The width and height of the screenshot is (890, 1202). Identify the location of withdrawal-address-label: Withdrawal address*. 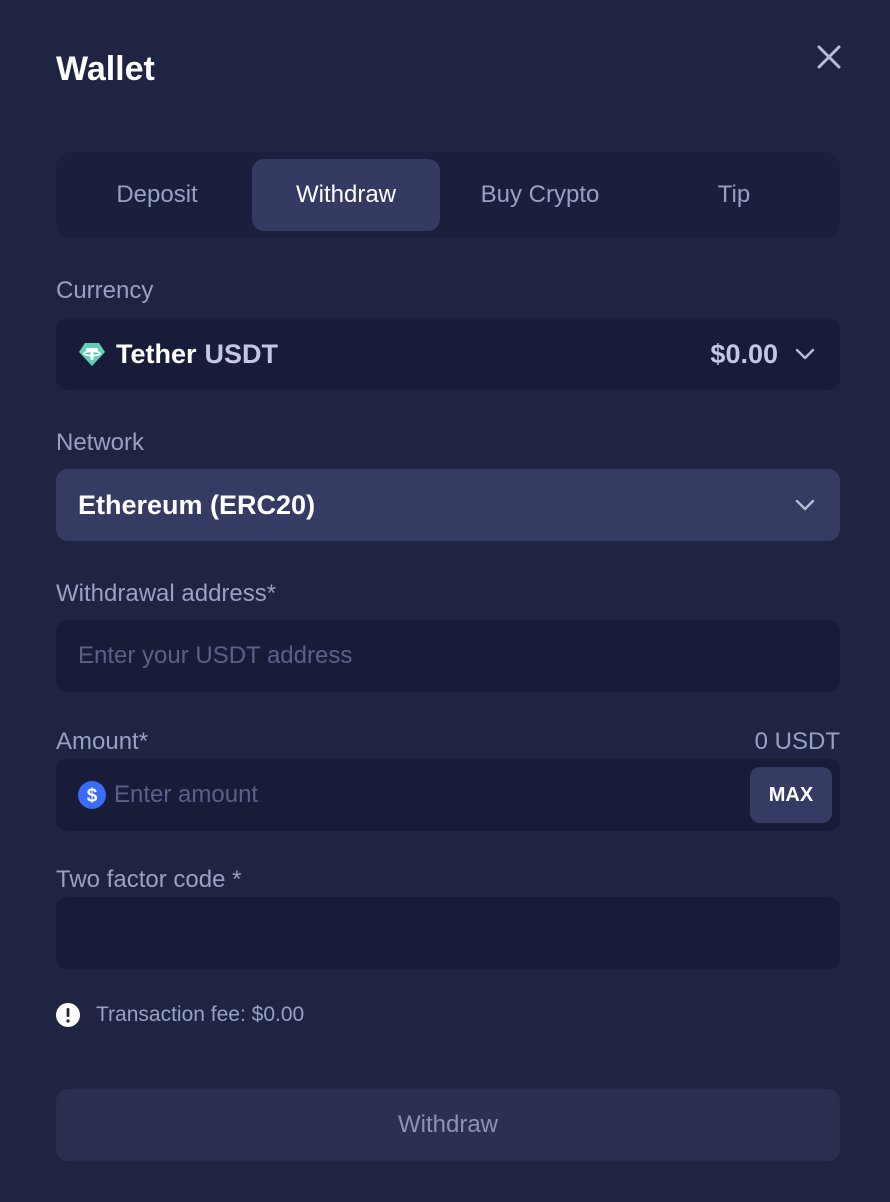
(166, 593).